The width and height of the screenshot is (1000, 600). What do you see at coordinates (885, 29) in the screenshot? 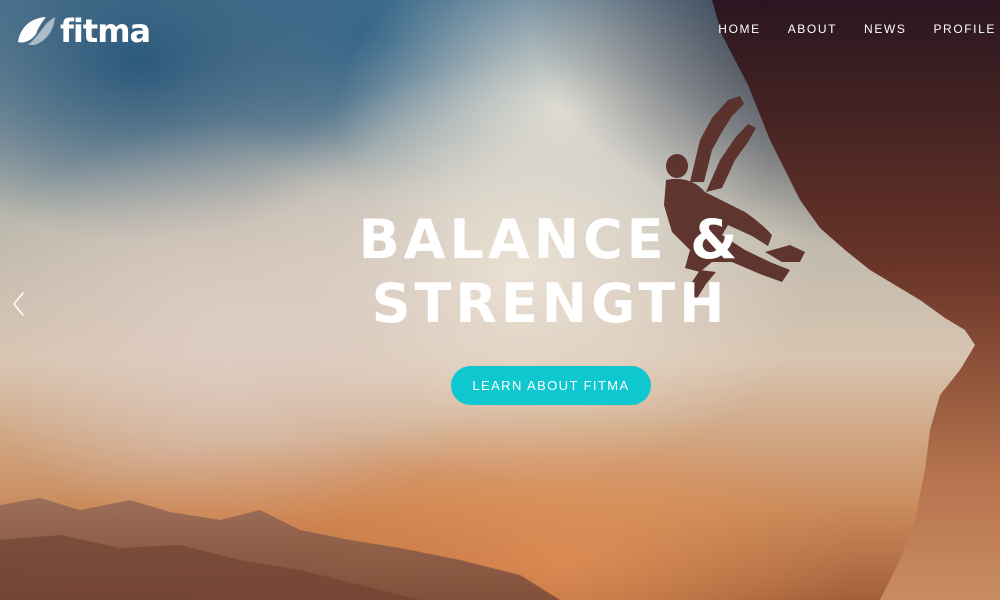
I see `nav-item-news: NEWS` at bounding box center [885, 29].